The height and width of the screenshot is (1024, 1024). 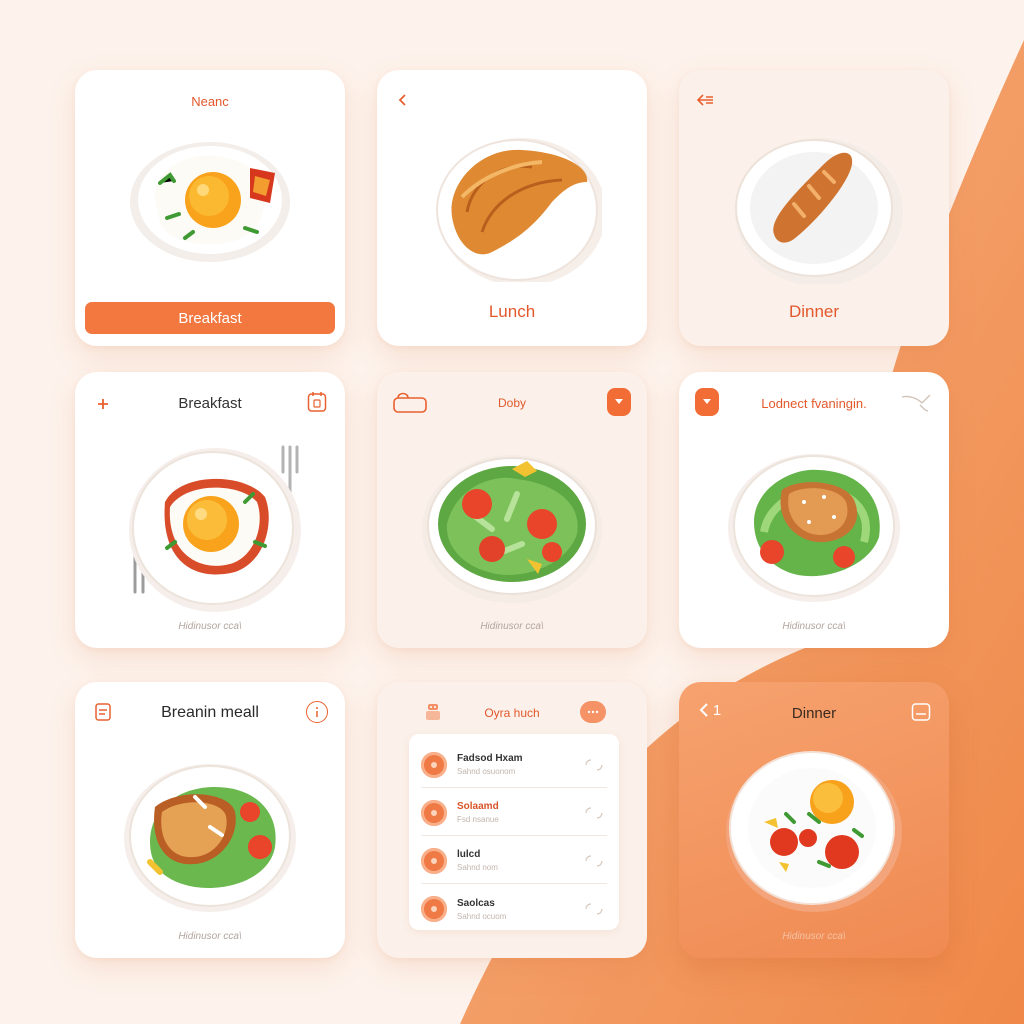 I want to click on card-header: Neanc, so click(x=210, y=101).